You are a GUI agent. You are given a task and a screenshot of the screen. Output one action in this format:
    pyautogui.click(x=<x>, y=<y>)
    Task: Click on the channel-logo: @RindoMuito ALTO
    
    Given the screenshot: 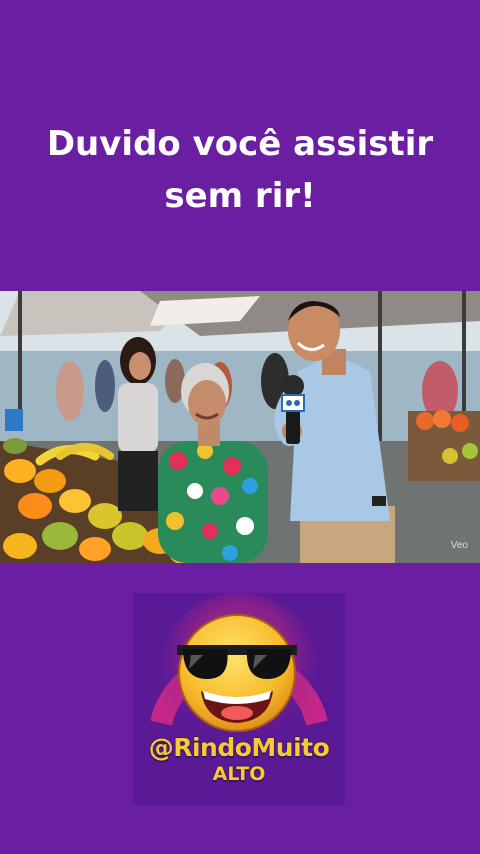 What is the action you would take?
    pyautogui.click(x=239, y=699)
    